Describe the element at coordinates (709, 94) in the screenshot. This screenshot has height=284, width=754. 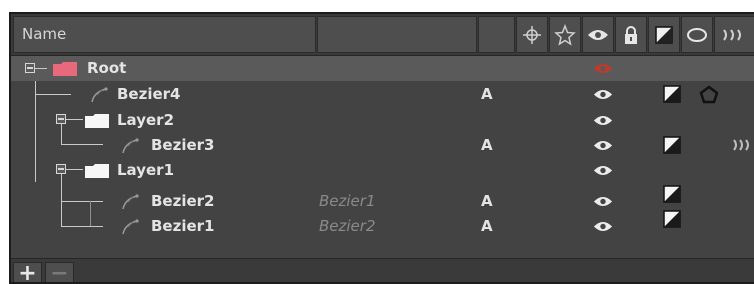
I see `pentagon-icon` at that location.